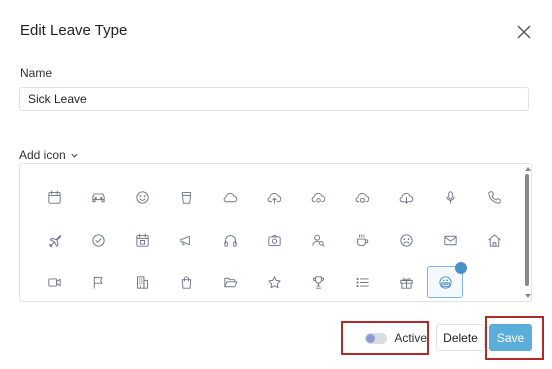  I want to click on cloud-plus-icon, so click(362, 197).